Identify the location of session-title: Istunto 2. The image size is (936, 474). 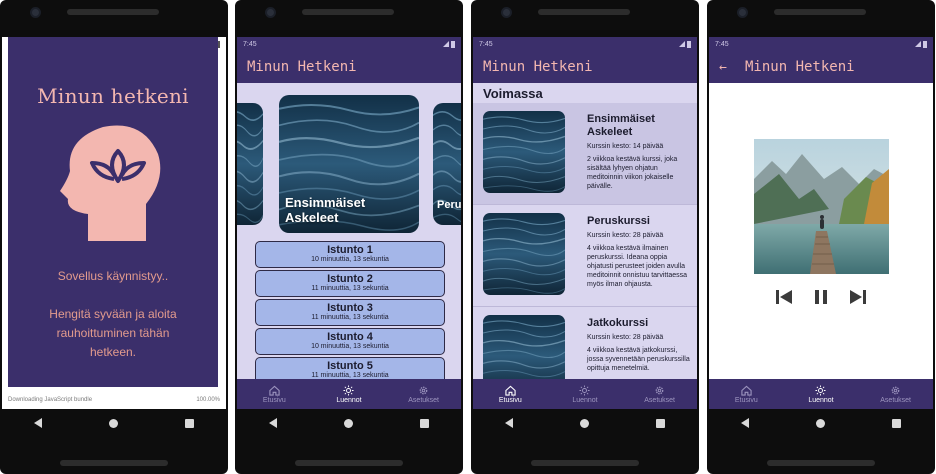
(350, 279).